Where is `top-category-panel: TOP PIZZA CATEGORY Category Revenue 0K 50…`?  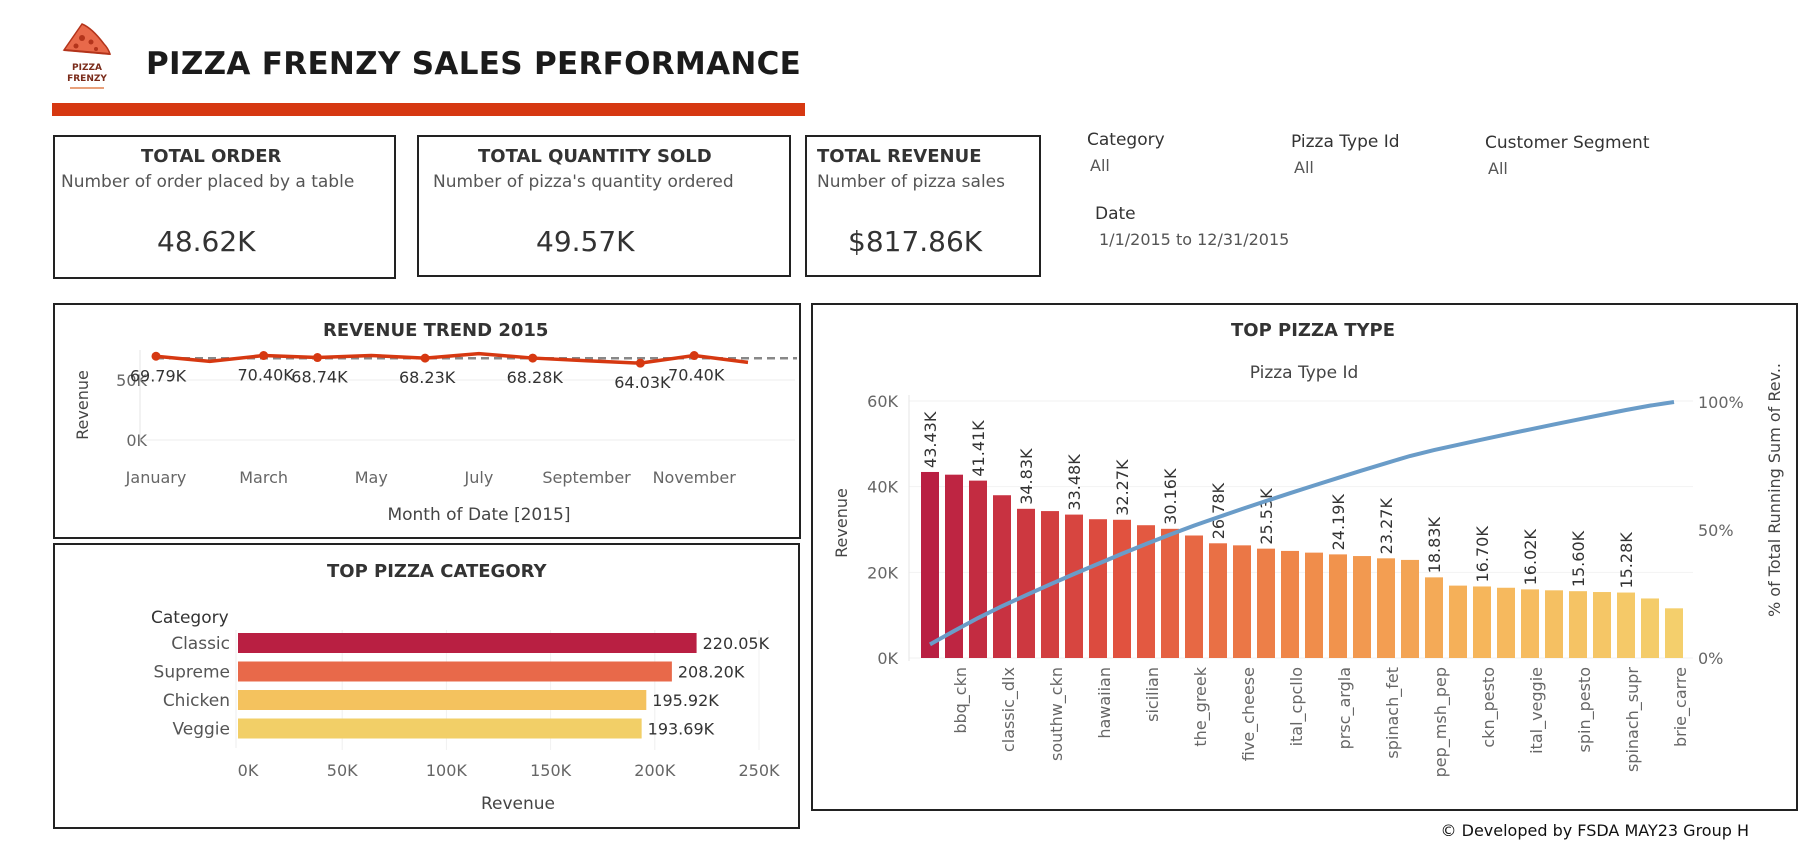 top-category-panel: TOP PIZZA CATEGORY Category Revenue 0K 50… is located at coordinates (426, 686).